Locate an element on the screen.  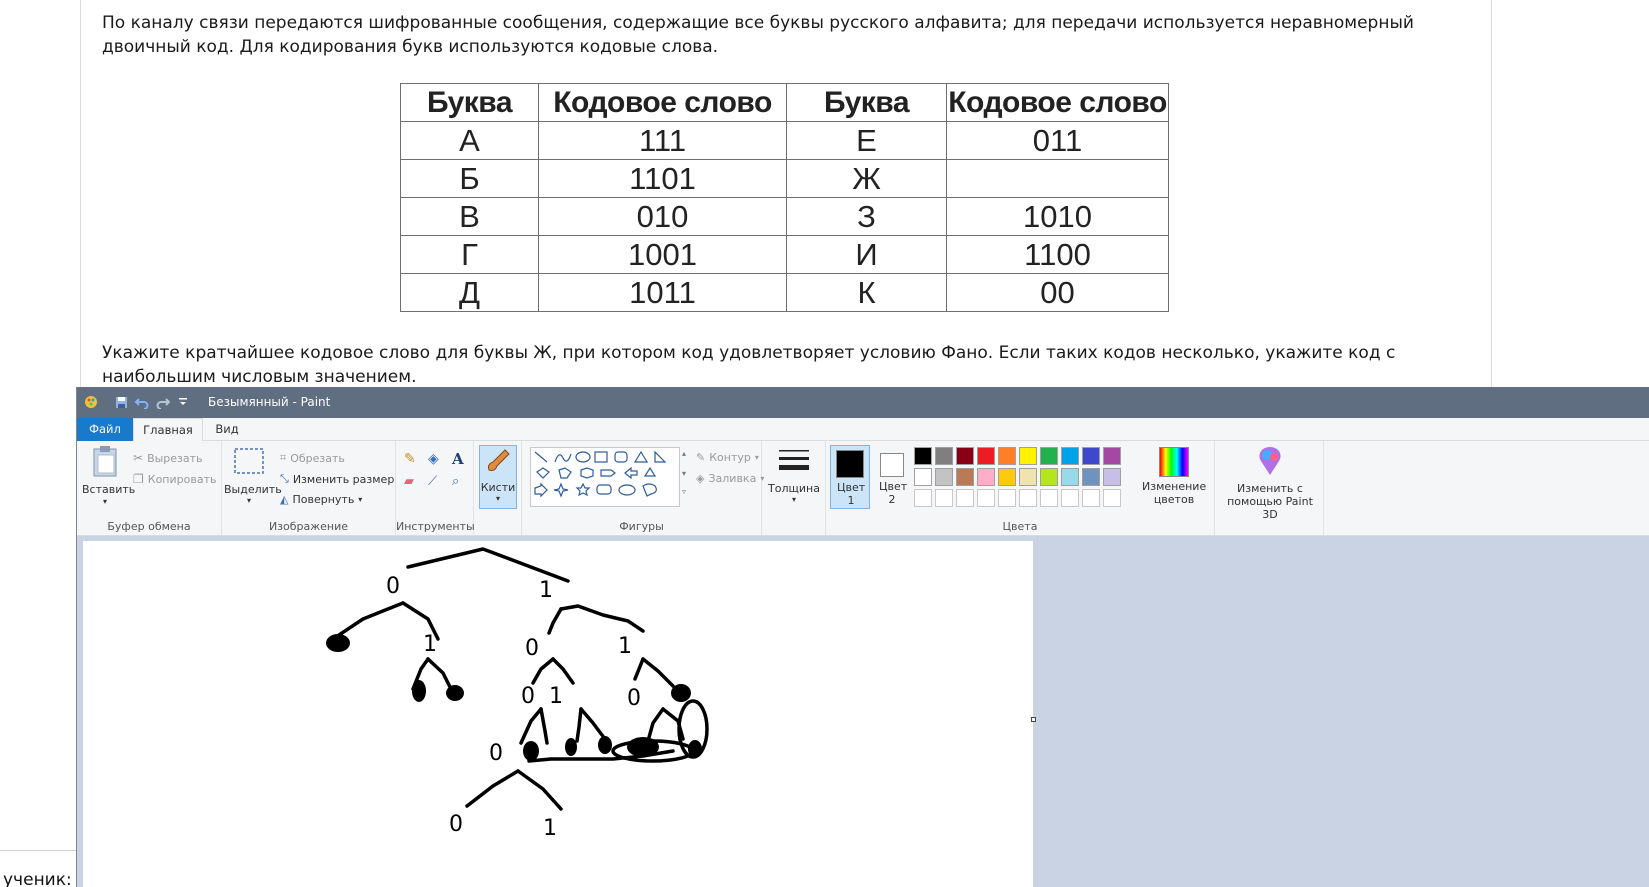
table-row: Г 1001 И 1100 is located at coordinates (784, 254).